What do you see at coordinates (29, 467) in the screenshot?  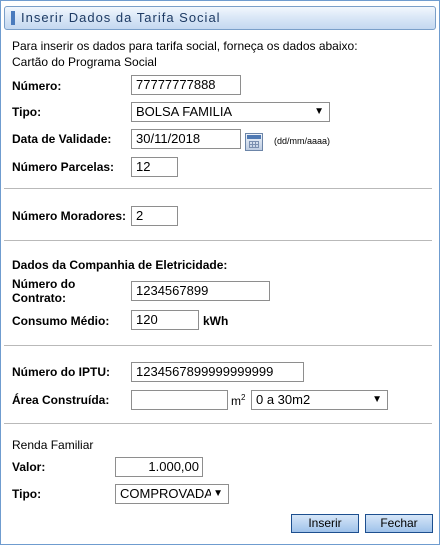 I see `valor-label: Valor:` at bounding box center [29, 467].